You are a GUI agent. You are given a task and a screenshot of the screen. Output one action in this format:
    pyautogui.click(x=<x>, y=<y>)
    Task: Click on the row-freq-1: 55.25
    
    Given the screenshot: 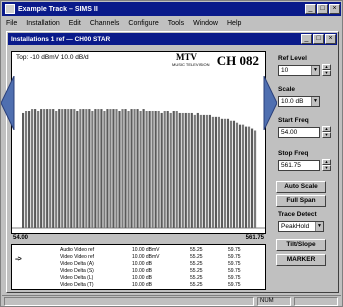 What is the action you would take?
    pyautogui.click(x=196, y=271)
    